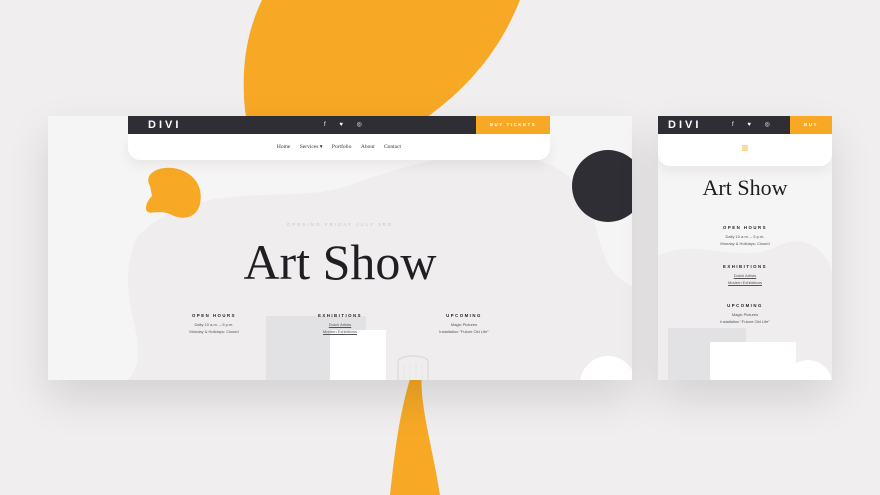 The width and height of the screenshot is (880, 495). What do you see at coordinates (368, 147) in the screenshot?
I see `nav-item-about: About` at bounding box center [368, 147].